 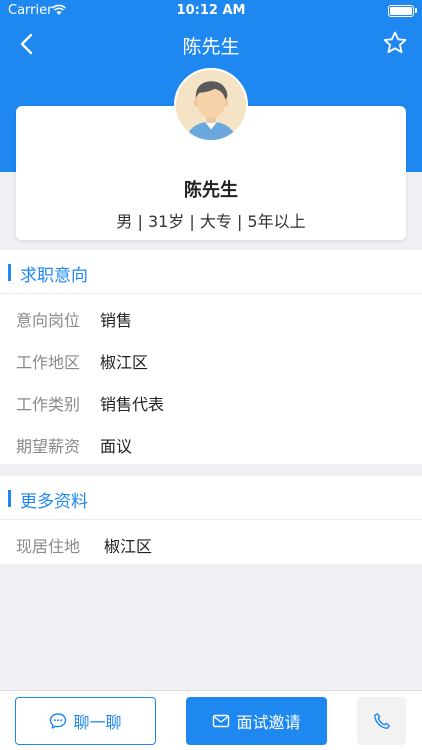 I want to click on battery-icon, so click(x=401, y=11).